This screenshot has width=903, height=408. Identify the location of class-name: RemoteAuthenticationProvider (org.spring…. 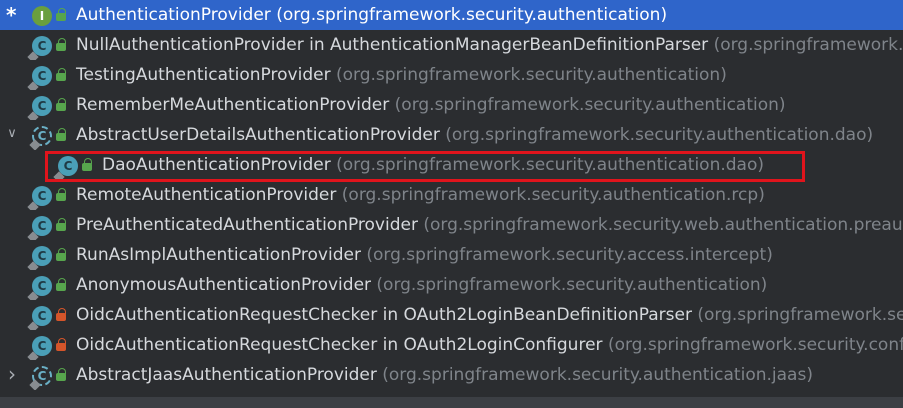
(420, 195).